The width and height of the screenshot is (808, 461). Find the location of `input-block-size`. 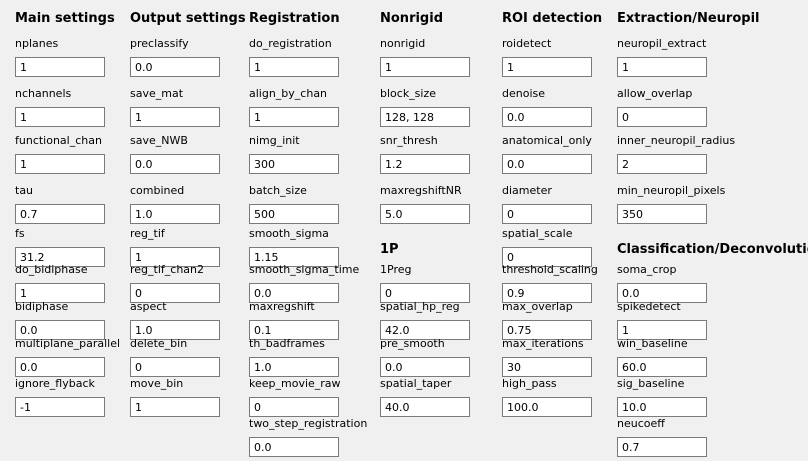

input-block-size is located at coordinates (425, 117).